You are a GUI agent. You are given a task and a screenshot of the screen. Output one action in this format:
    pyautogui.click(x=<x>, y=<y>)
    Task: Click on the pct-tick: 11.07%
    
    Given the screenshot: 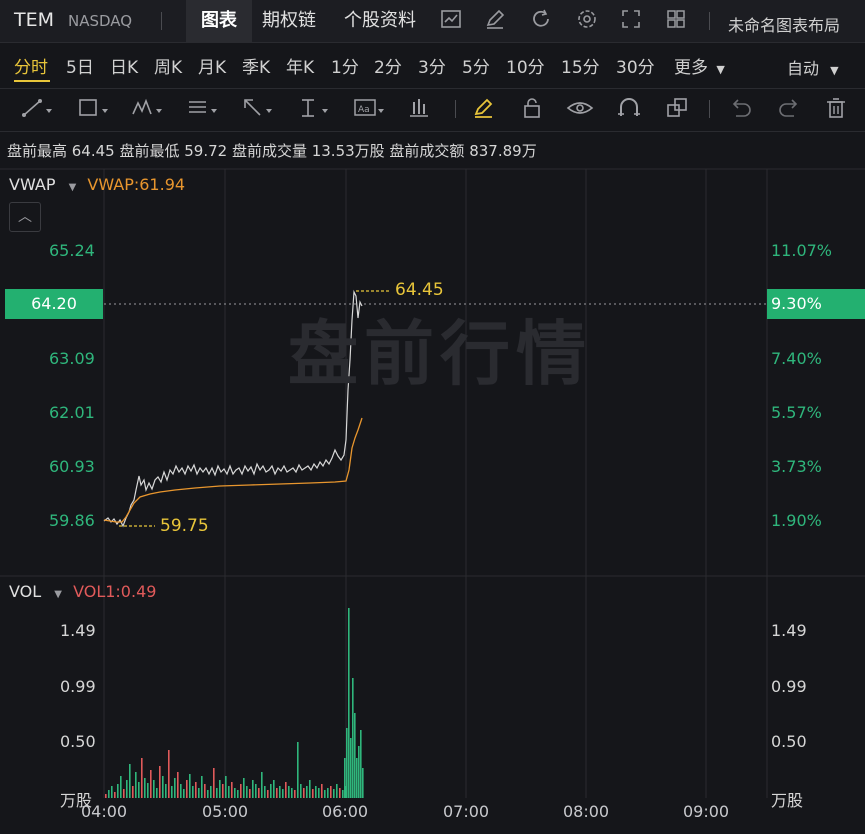 What is the action you would take?
    pyautogui.click(x=802, y=250)
    